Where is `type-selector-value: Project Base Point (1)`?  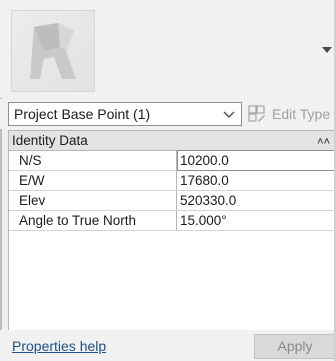 type-selector-value: Project Base Point (1) is located at coordinates (82, 114).